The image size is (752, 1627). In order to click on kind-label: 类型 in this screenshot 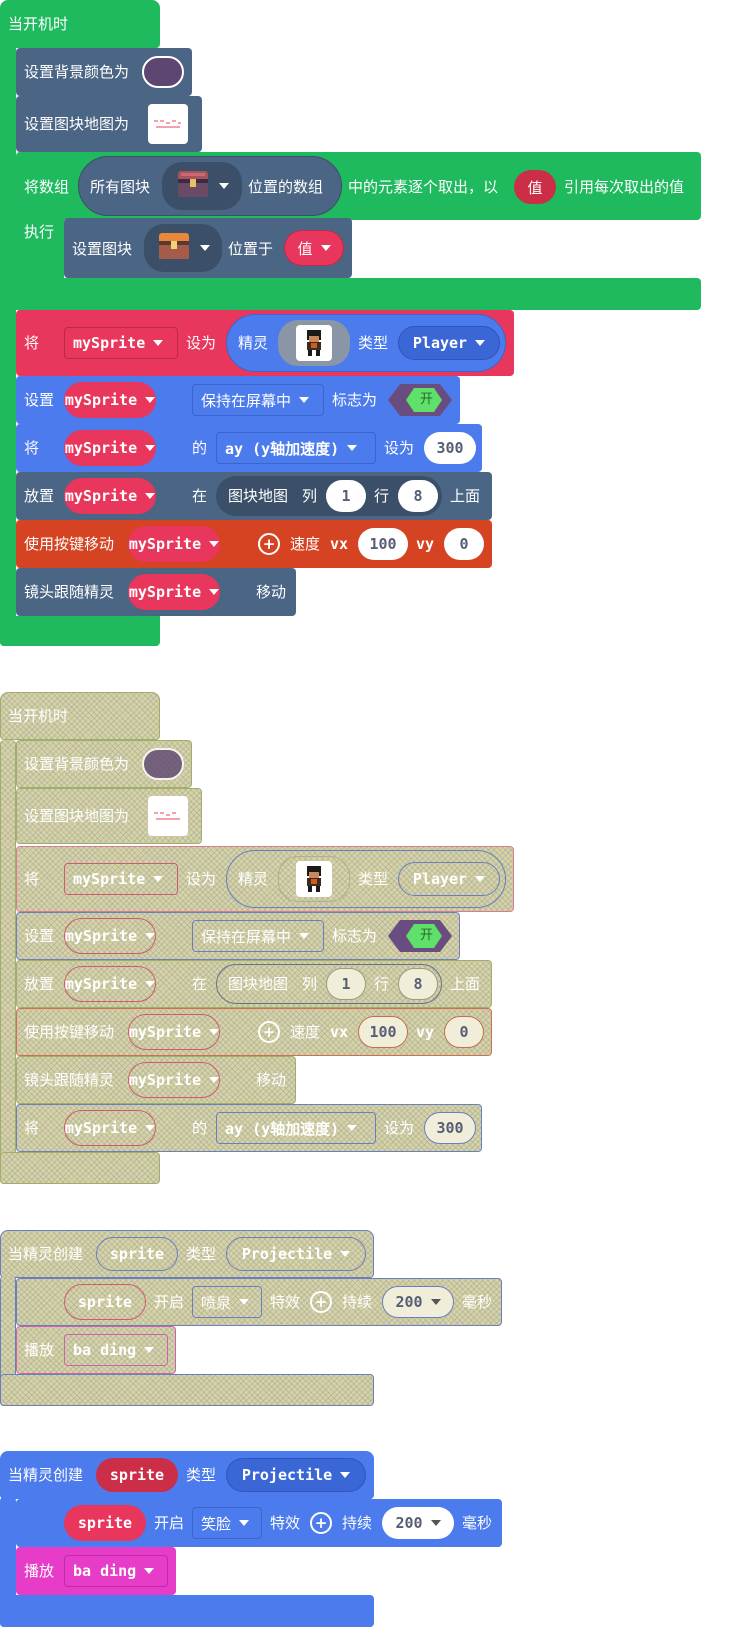, I will do `click(373, 879)`.